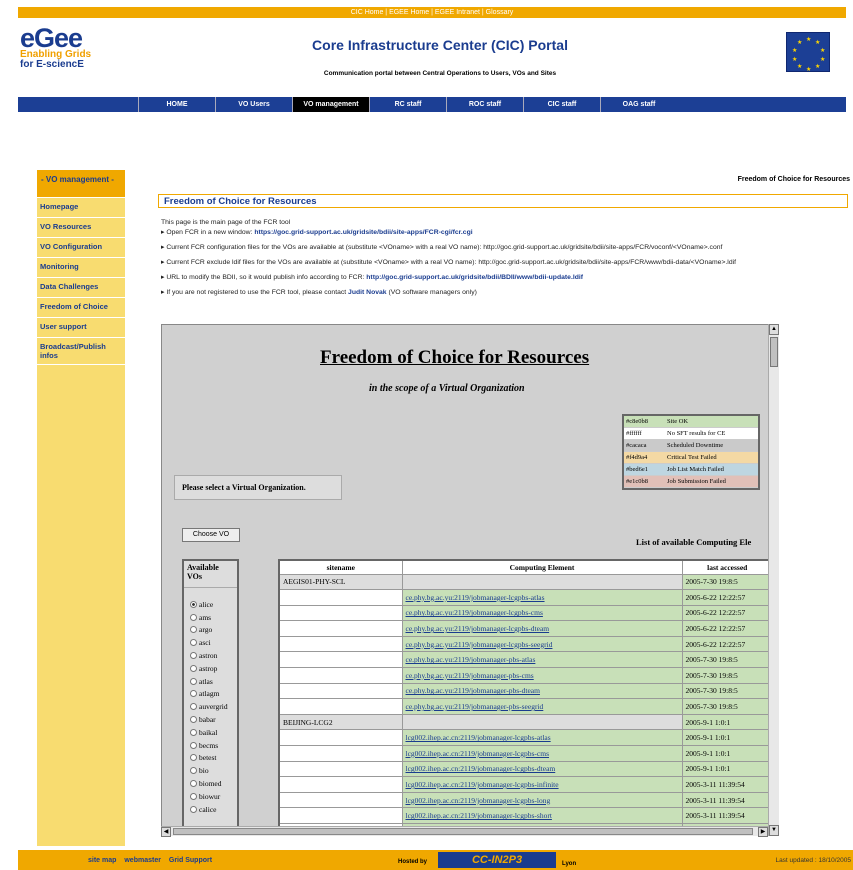 This screenshot has height=870, width=853. I want to click on vo-radio-asci: asci, so click(210, 642).